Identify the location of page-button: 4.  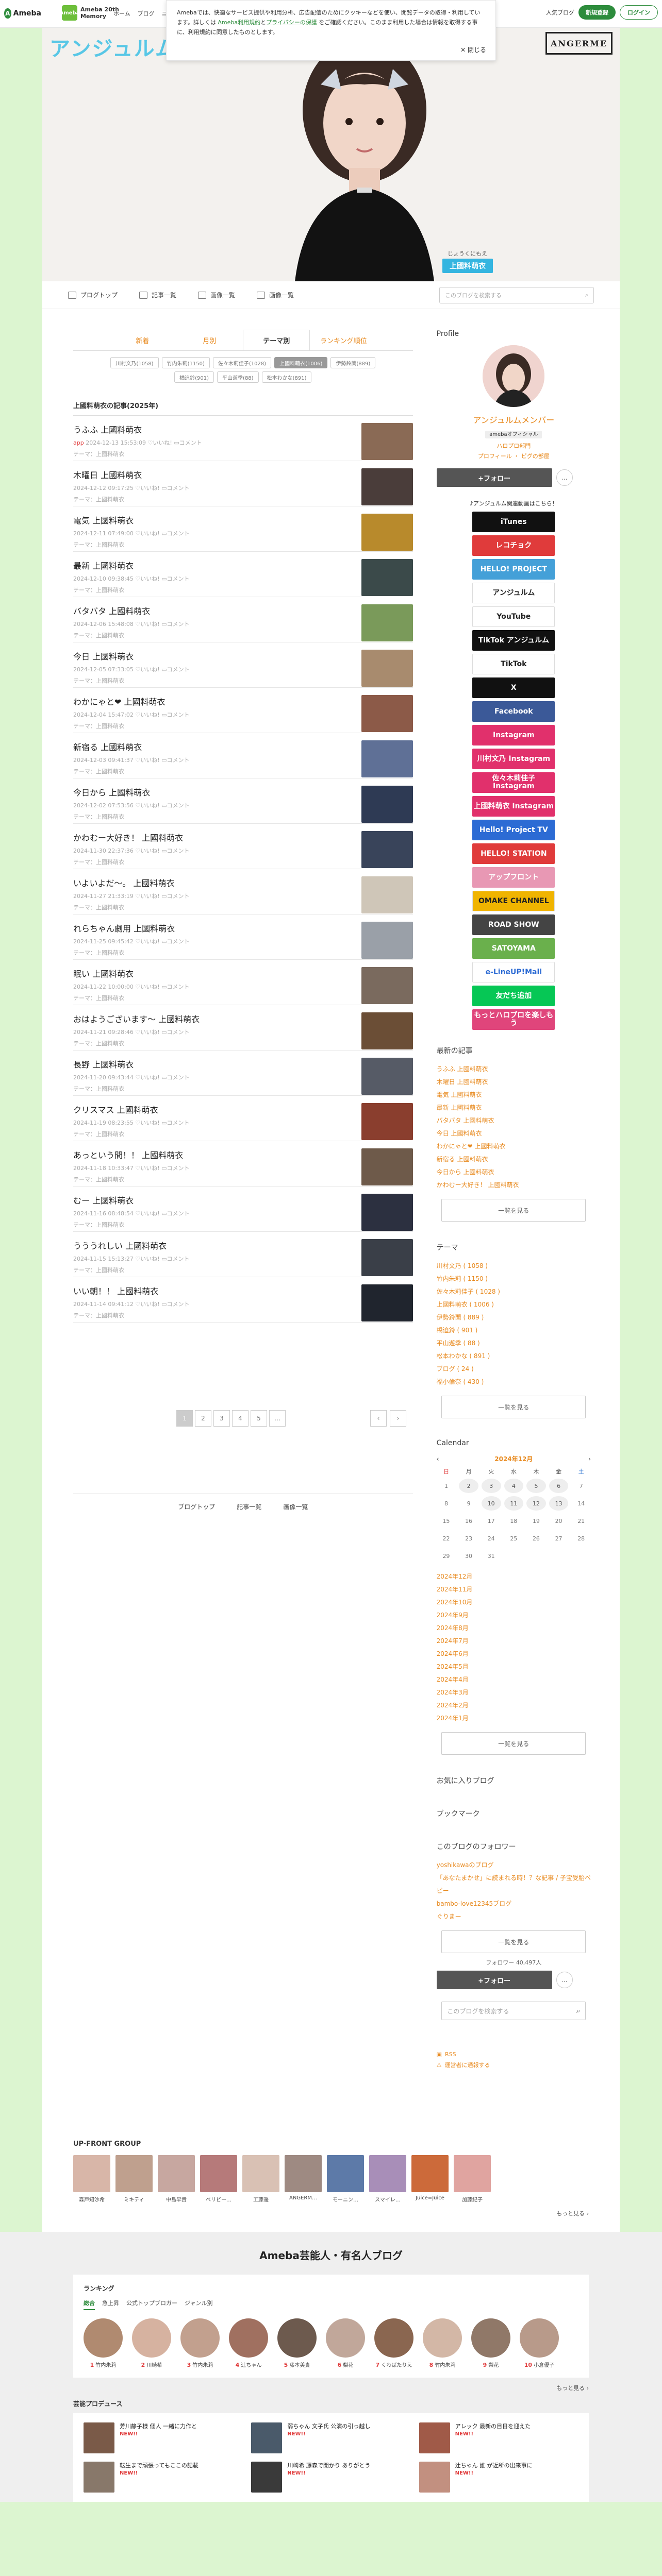
(241, 1418).